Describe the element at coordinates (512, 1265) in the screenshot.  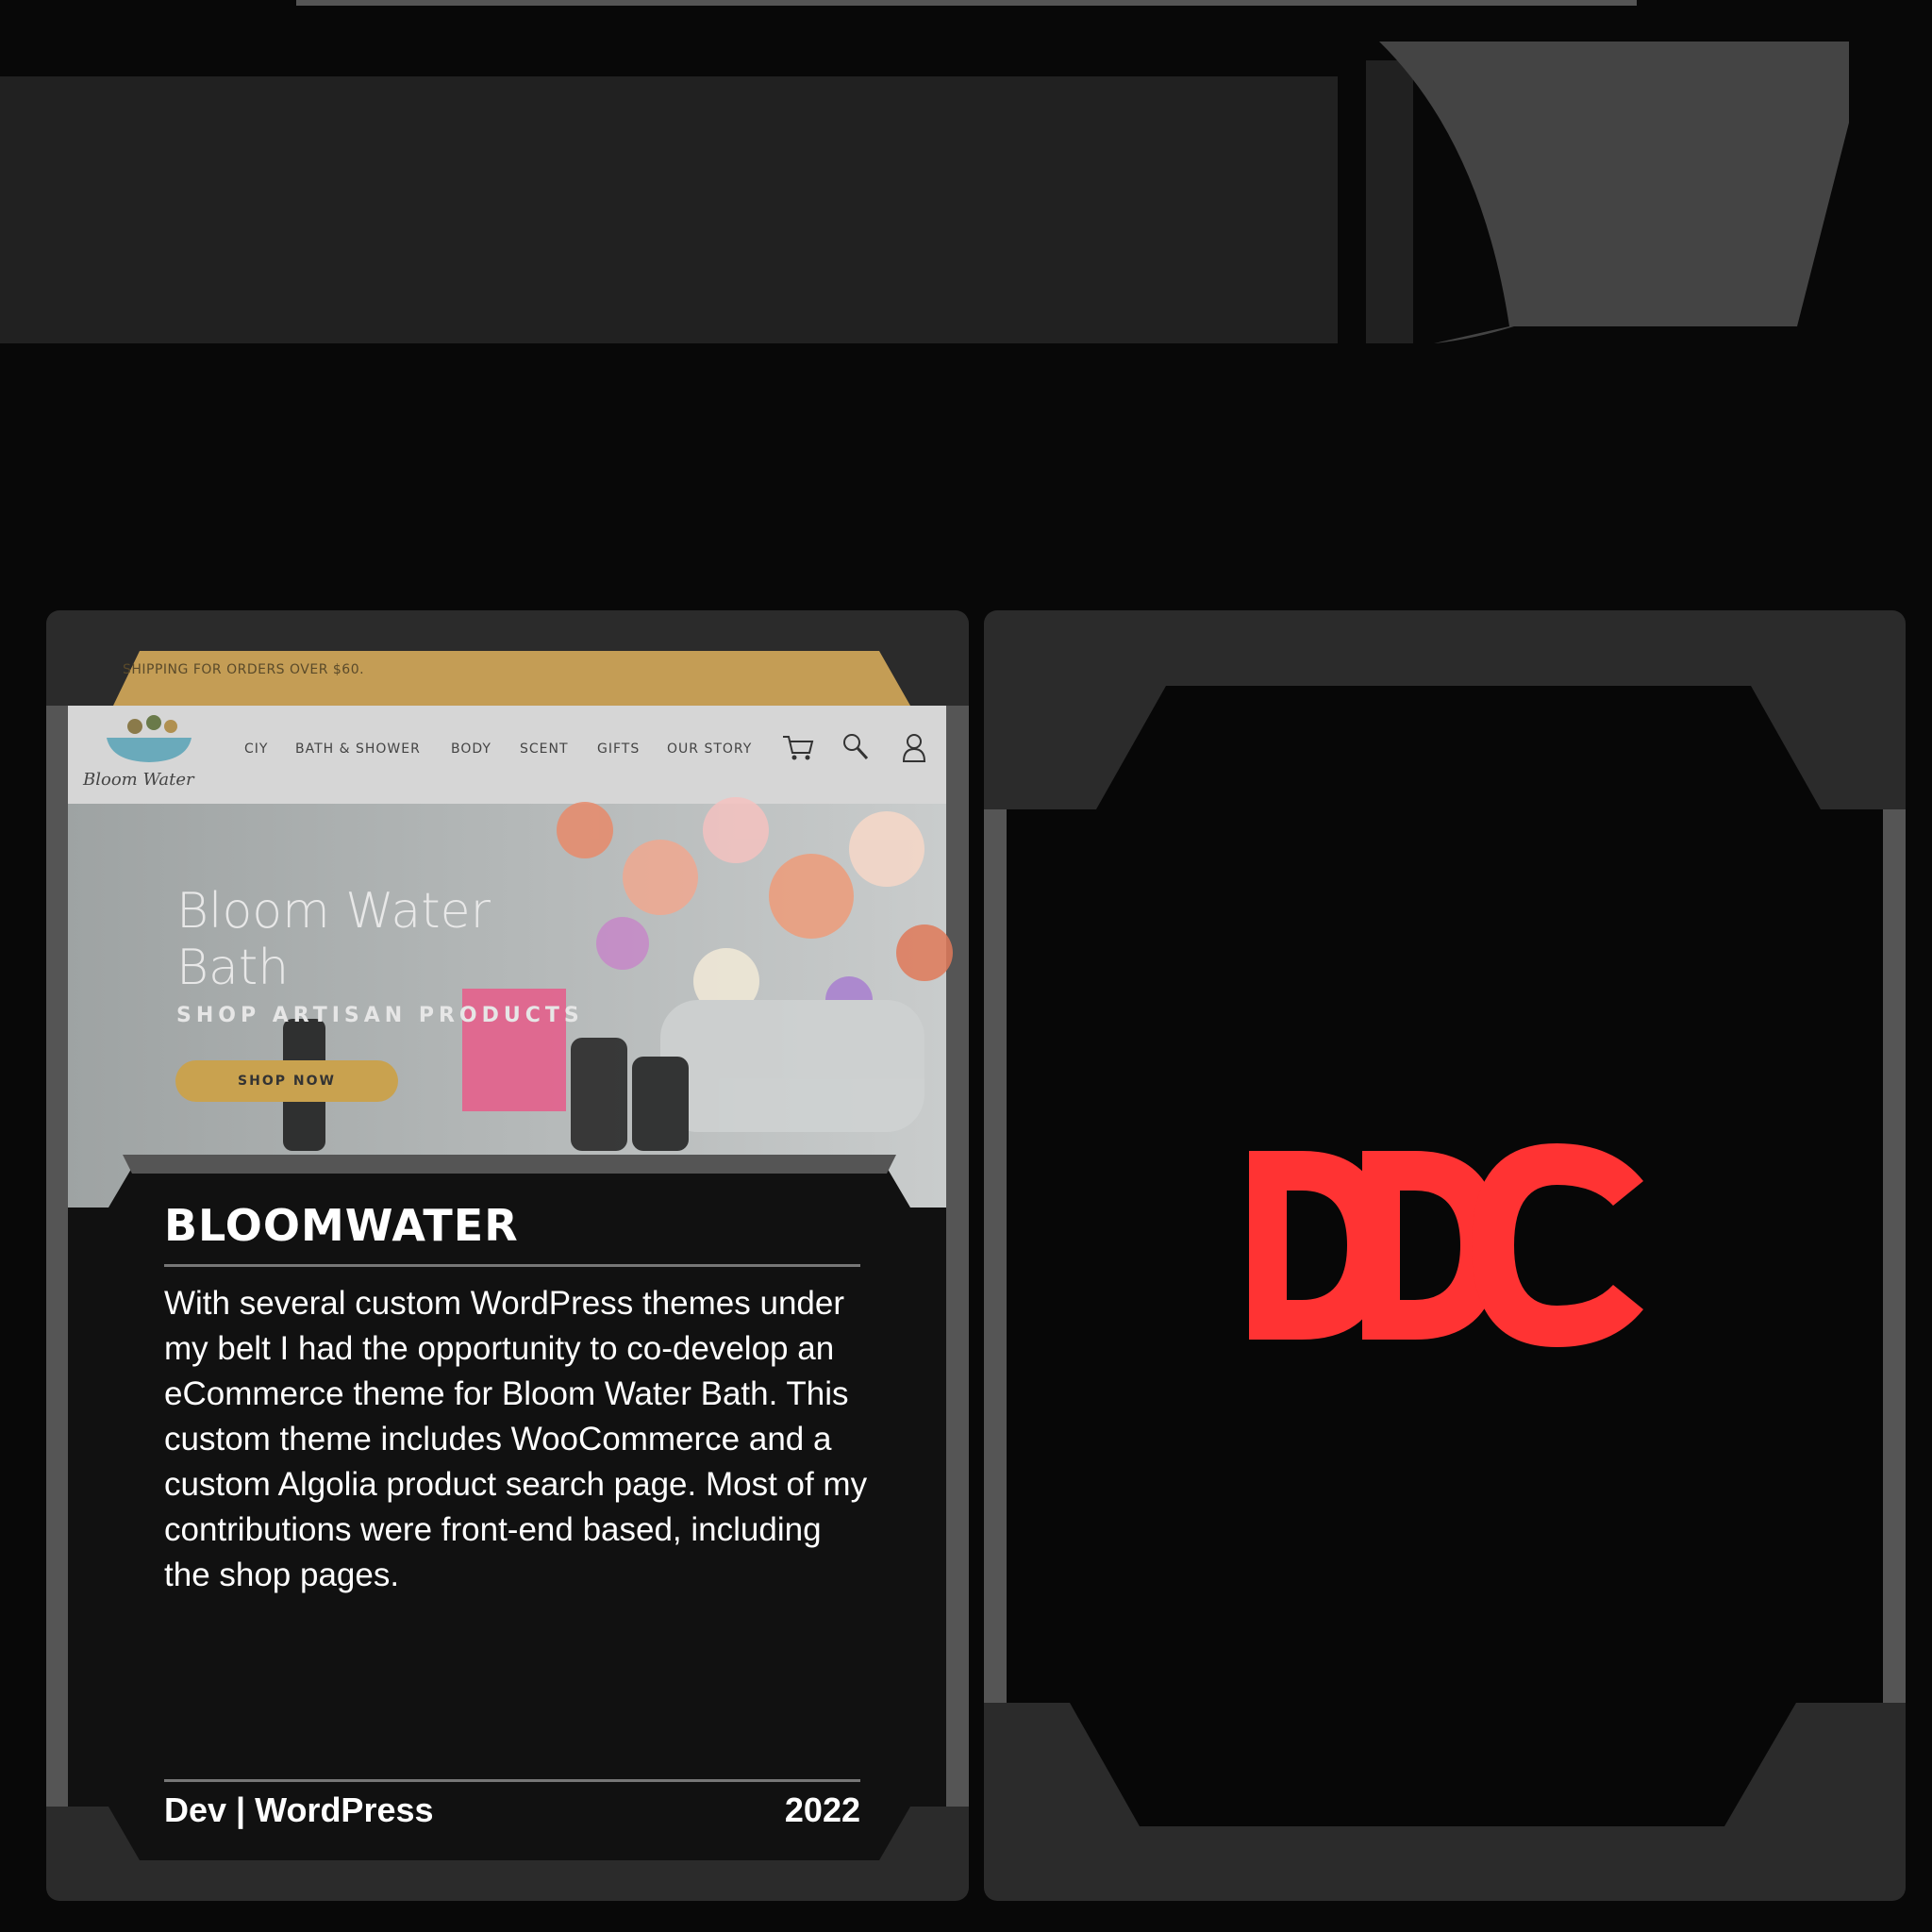
I see `title-divider` at that location.